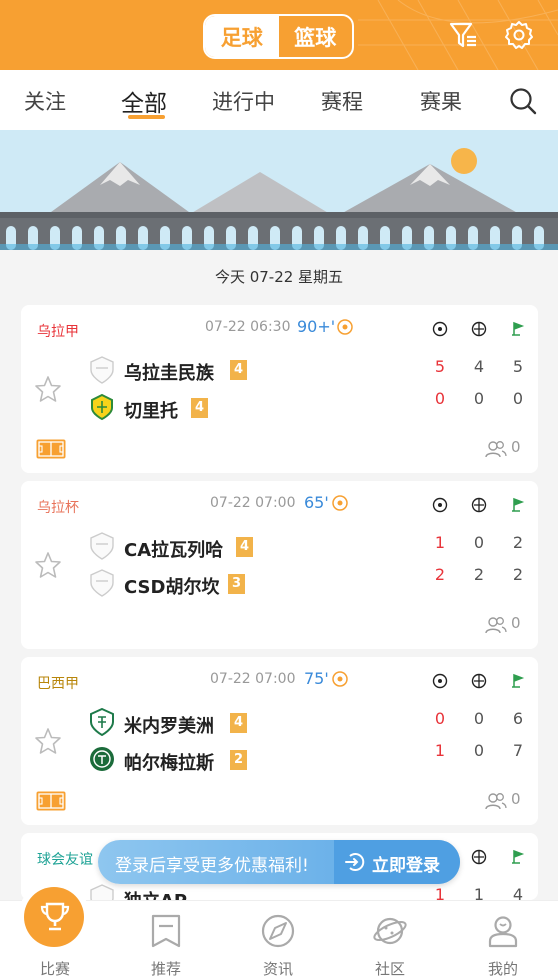  What do you see at coordinates (173, 549) in the screenshot?
I see `home-team-name: CA拉瓦列哈` at bounding box center [173, 549].